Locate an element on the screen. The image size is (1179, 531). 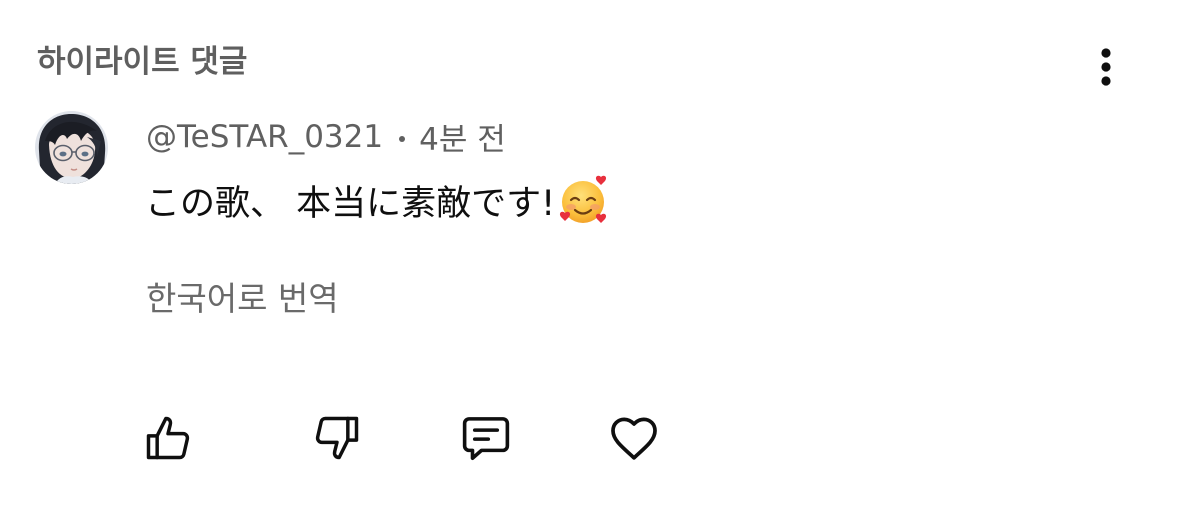
like-button is located at coordinates (168, 438).